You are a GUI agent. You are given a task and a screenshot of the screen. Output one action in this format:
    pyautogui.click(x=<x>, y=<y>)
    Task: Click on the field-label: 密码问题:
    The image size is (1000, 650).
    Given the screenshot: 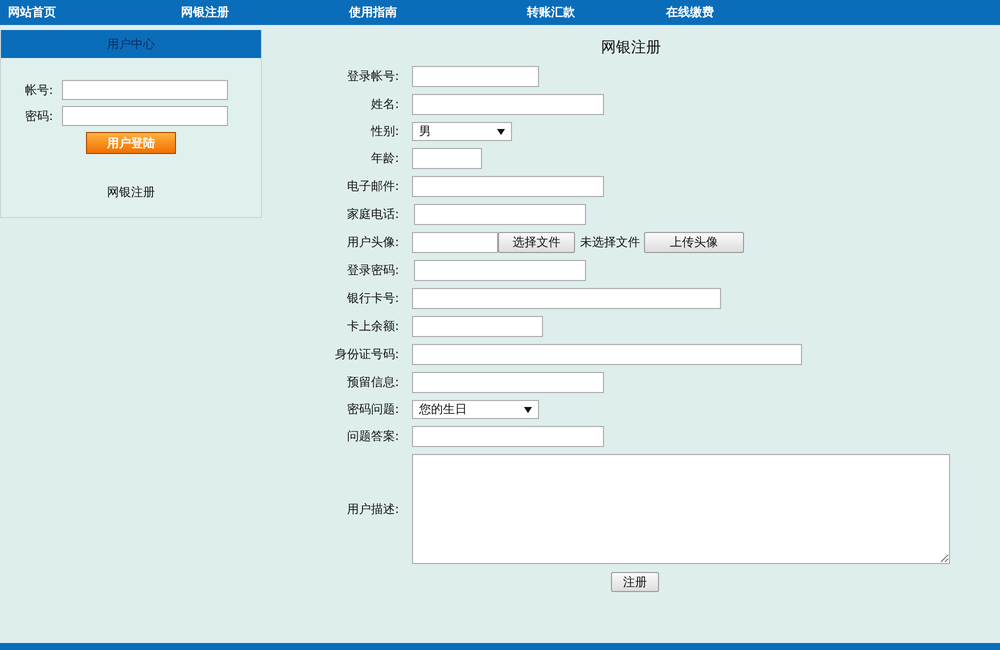 What is the action you would take?
    pyautogui.click(x=372, y=409)
    